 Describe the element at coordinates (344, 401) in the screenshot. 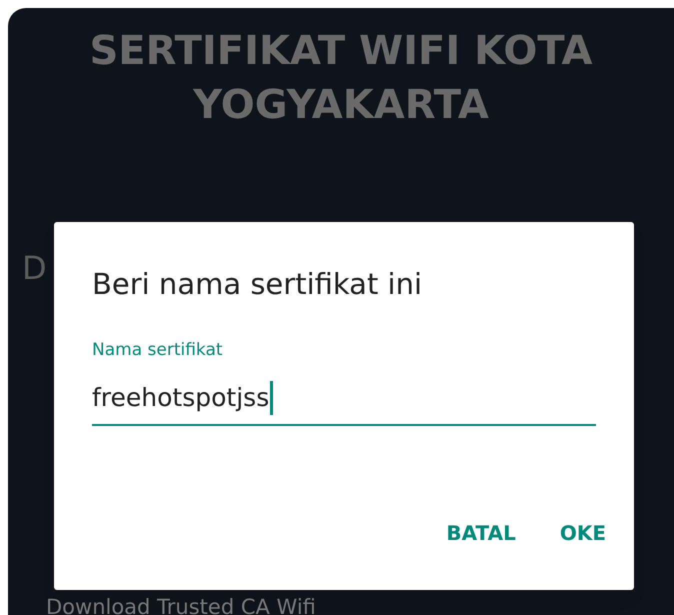

I see `name-field: freehotspotjss` at that location.